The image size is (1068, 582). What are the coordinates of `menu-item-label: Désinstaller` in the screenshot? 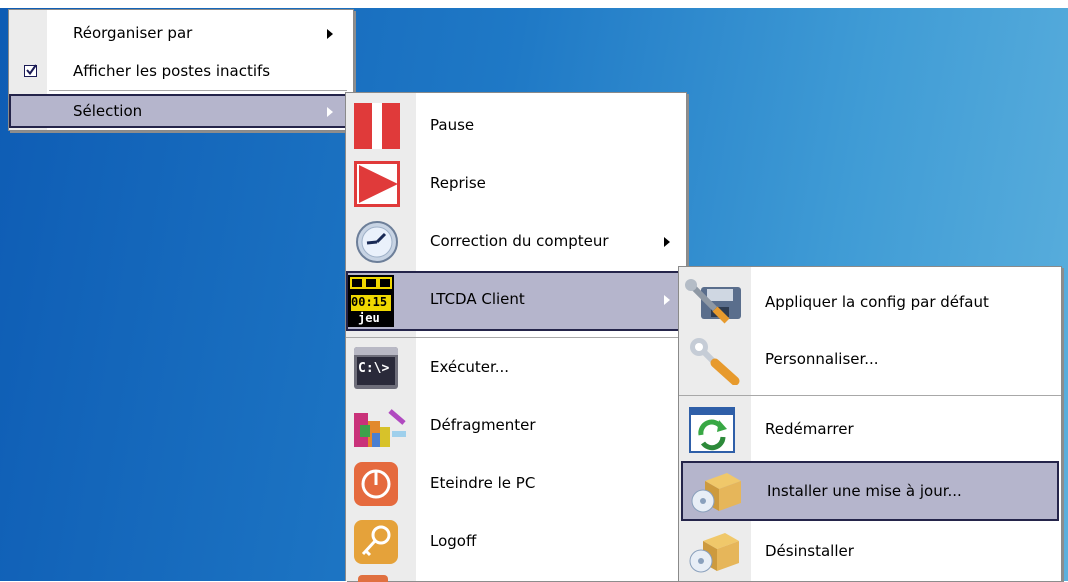 It's located at (809, 551).